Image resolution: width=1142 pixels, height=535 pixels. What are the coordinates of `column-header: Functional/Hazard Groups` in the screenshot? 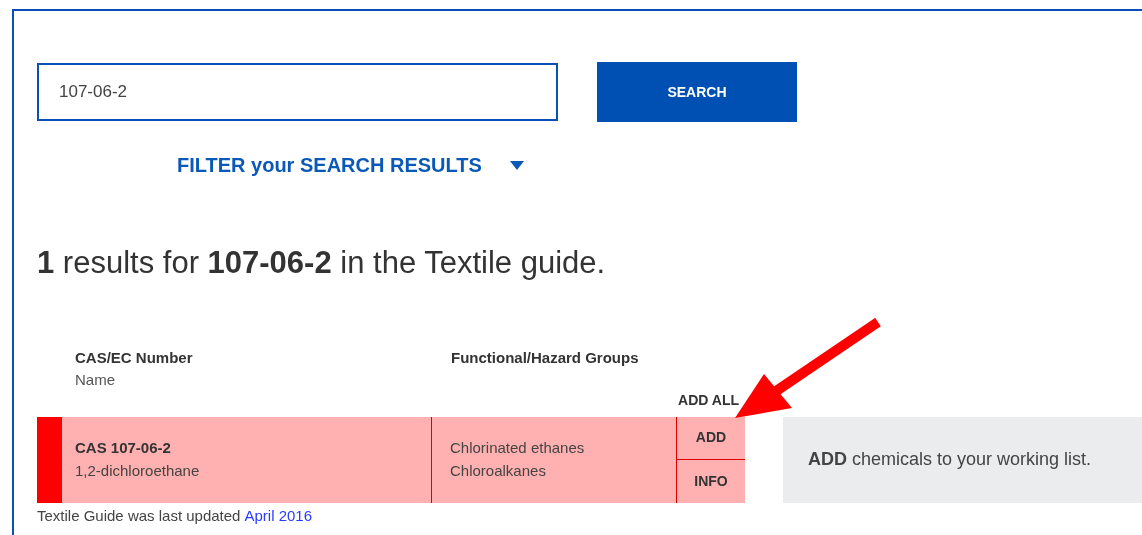 It's located at (545, 357).